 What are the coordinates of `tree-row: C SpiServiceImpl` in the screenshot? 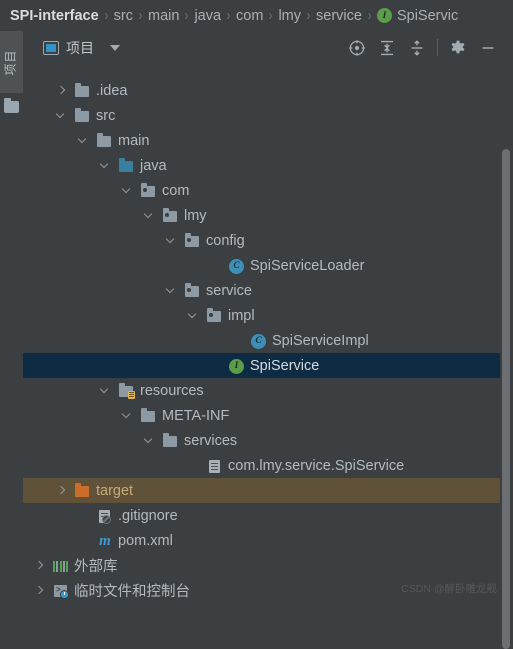 It's located at (268, 340).